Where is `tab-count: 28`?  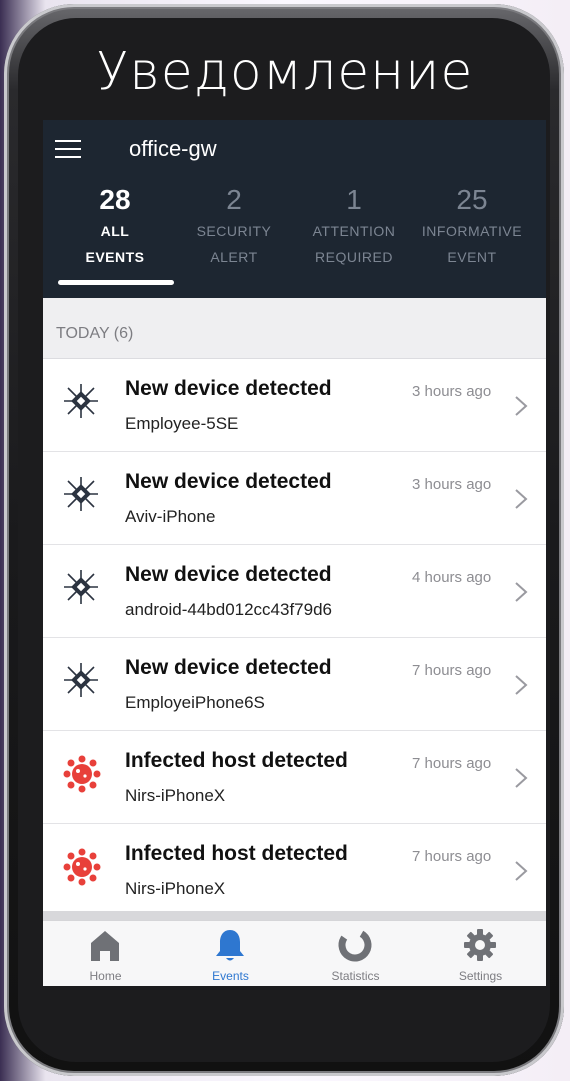 tab-count: 28 is located at coordinates (115, 199).